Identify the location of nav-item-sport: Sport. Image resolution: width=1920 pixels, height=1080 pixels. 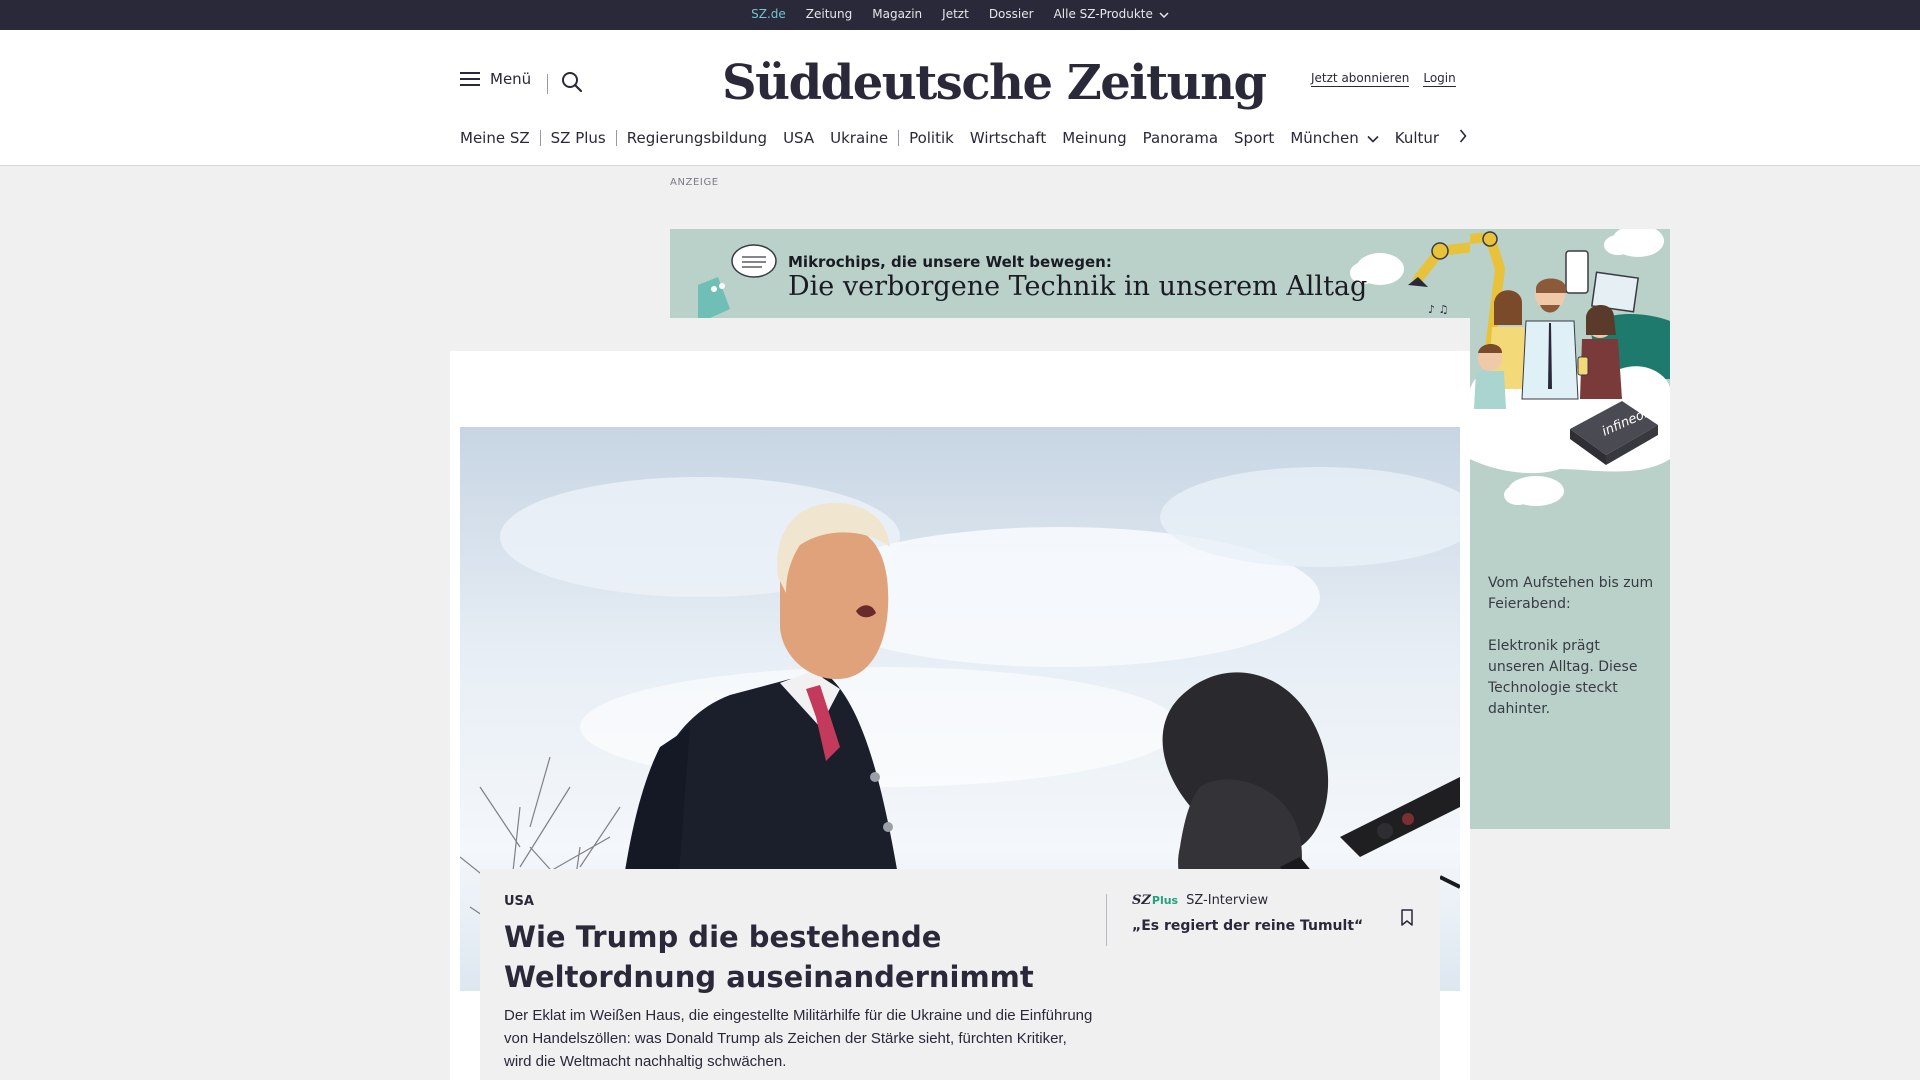
(1254, 138).